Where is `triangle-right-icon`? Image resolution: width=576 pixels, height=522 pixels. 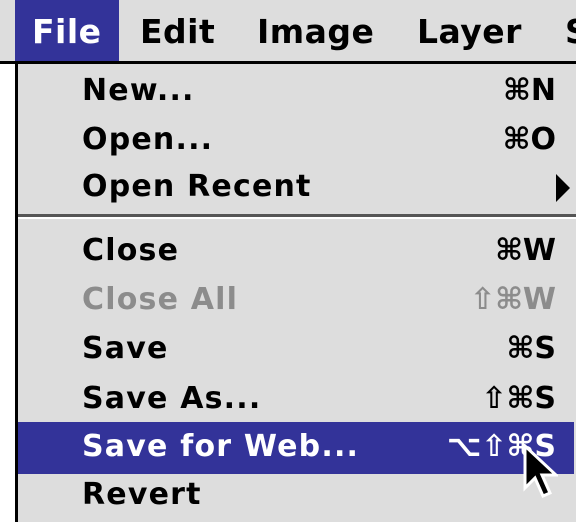
triangle-right-icon is located at coordinates (563, 188).